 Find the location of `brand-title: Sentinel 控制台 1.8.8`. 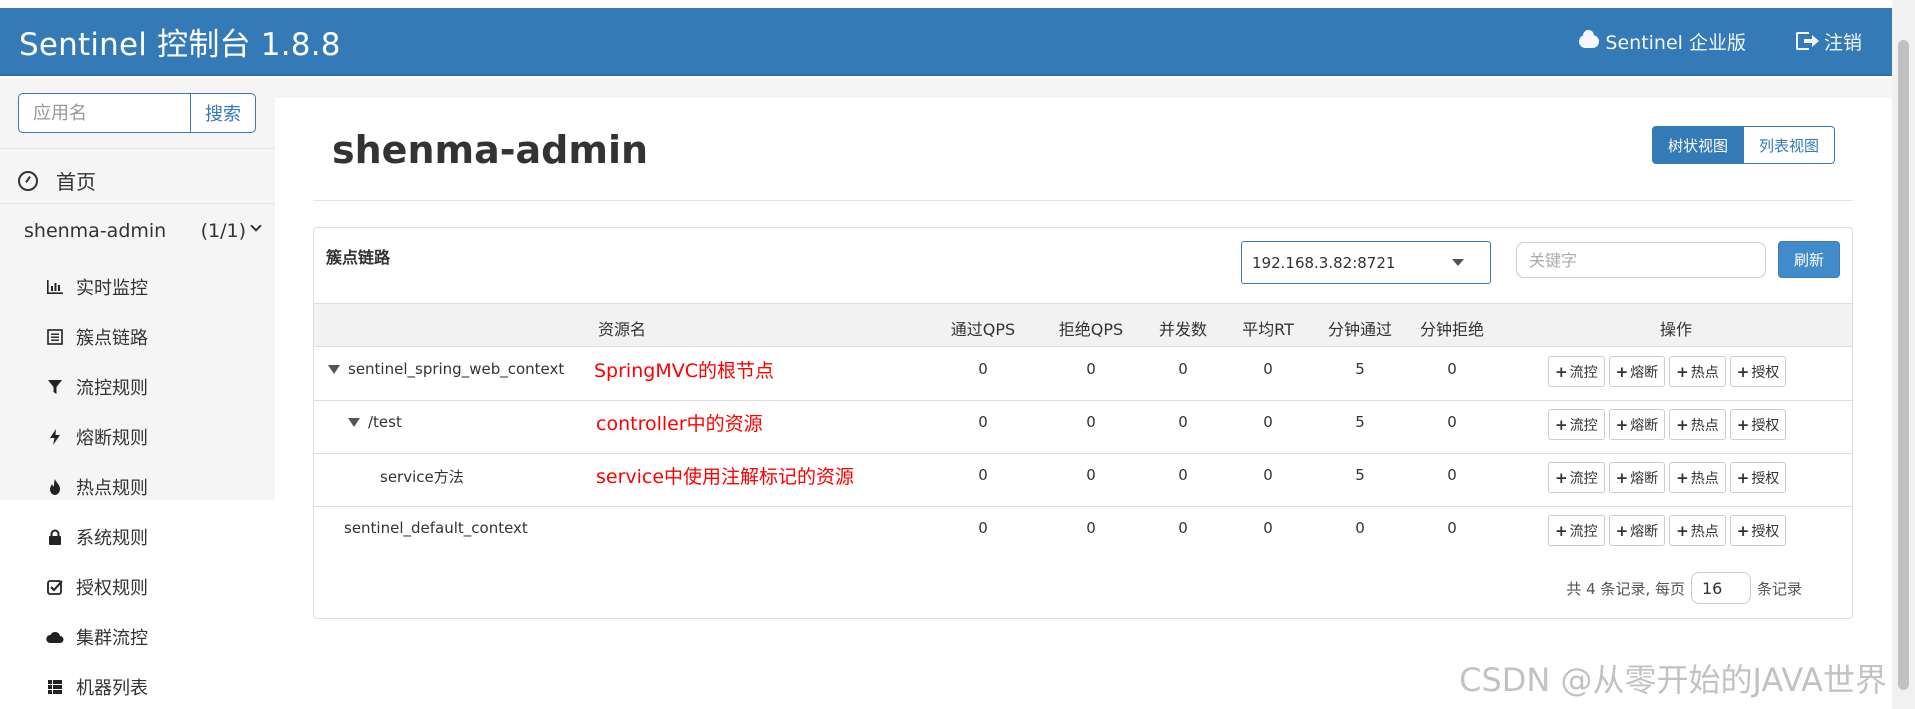

brand-title: Sentinel 控制台 1.8.8 is located at coordinates (180, 41).